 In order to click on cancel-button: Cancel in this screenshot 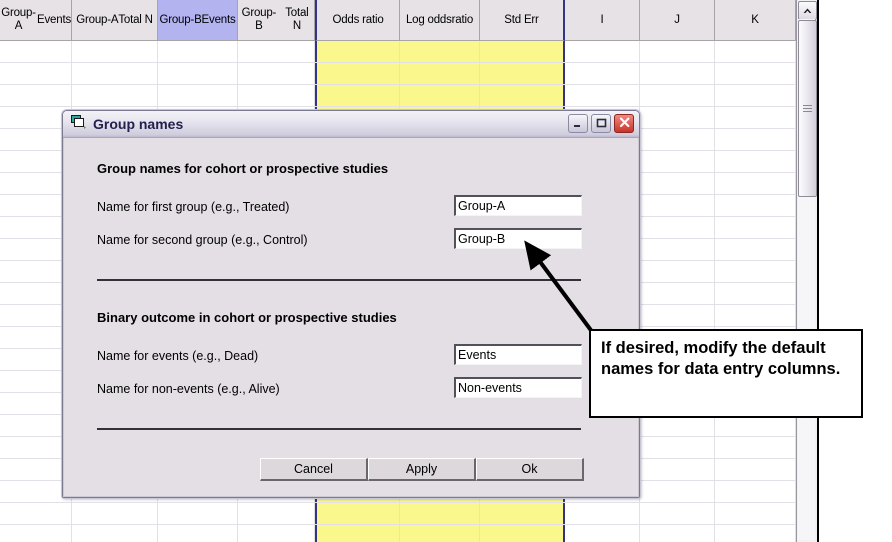, I will do `click(314, 469)`.